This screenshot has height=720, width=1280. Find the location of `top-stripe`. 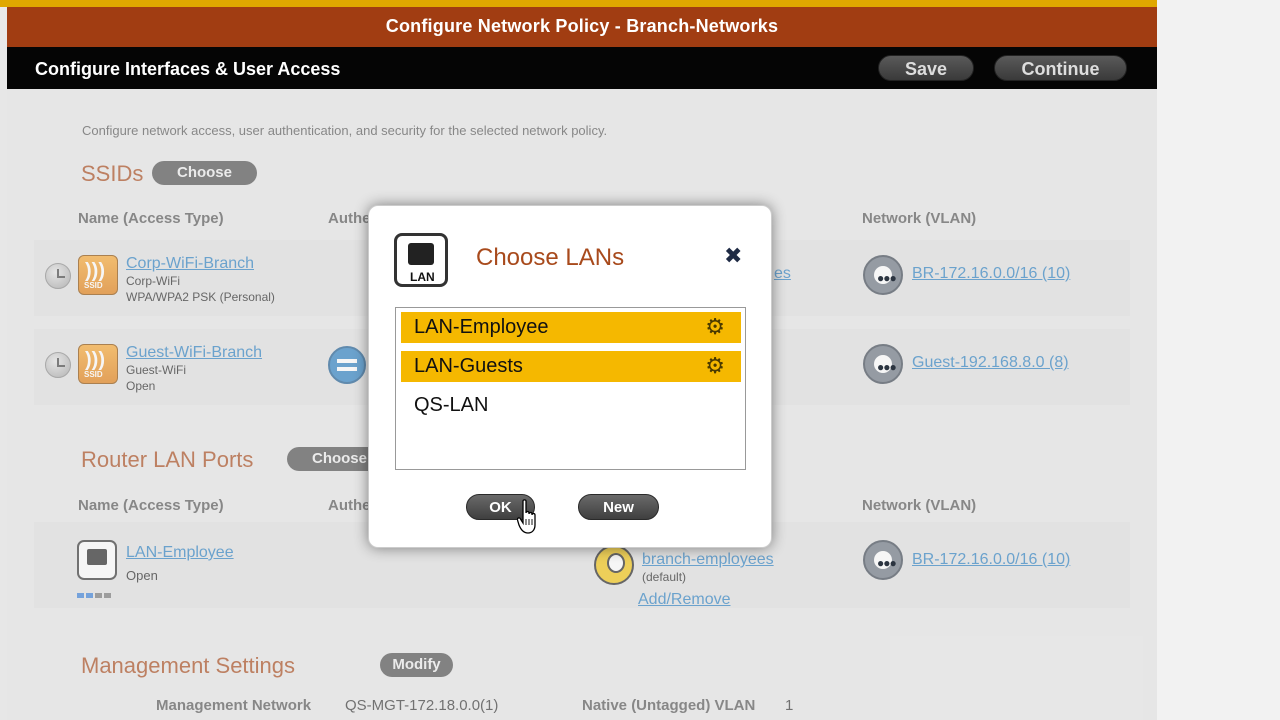

top-stripe is located at coordinates (578, 3).